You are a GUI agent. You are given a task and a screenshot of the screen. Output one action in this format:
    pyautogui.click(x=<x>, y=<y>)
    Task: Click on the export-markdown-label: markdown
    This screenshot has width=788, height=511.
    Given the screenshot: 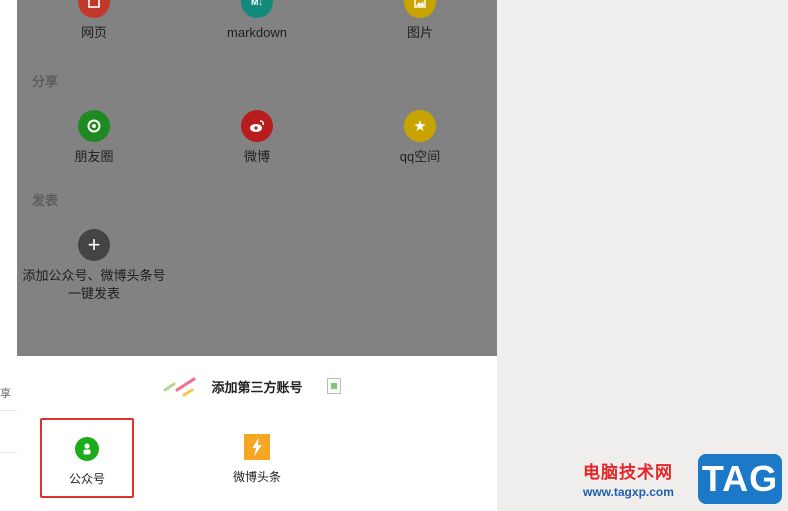 What is the action you would take?
    pyautogui.click(x=257, y=32)
    